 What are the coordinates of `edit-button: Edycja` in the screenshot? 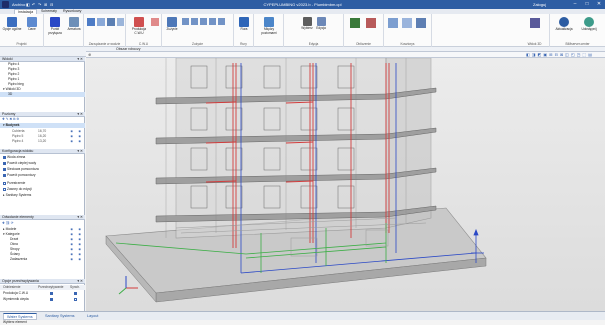 It's located at (321, 24).